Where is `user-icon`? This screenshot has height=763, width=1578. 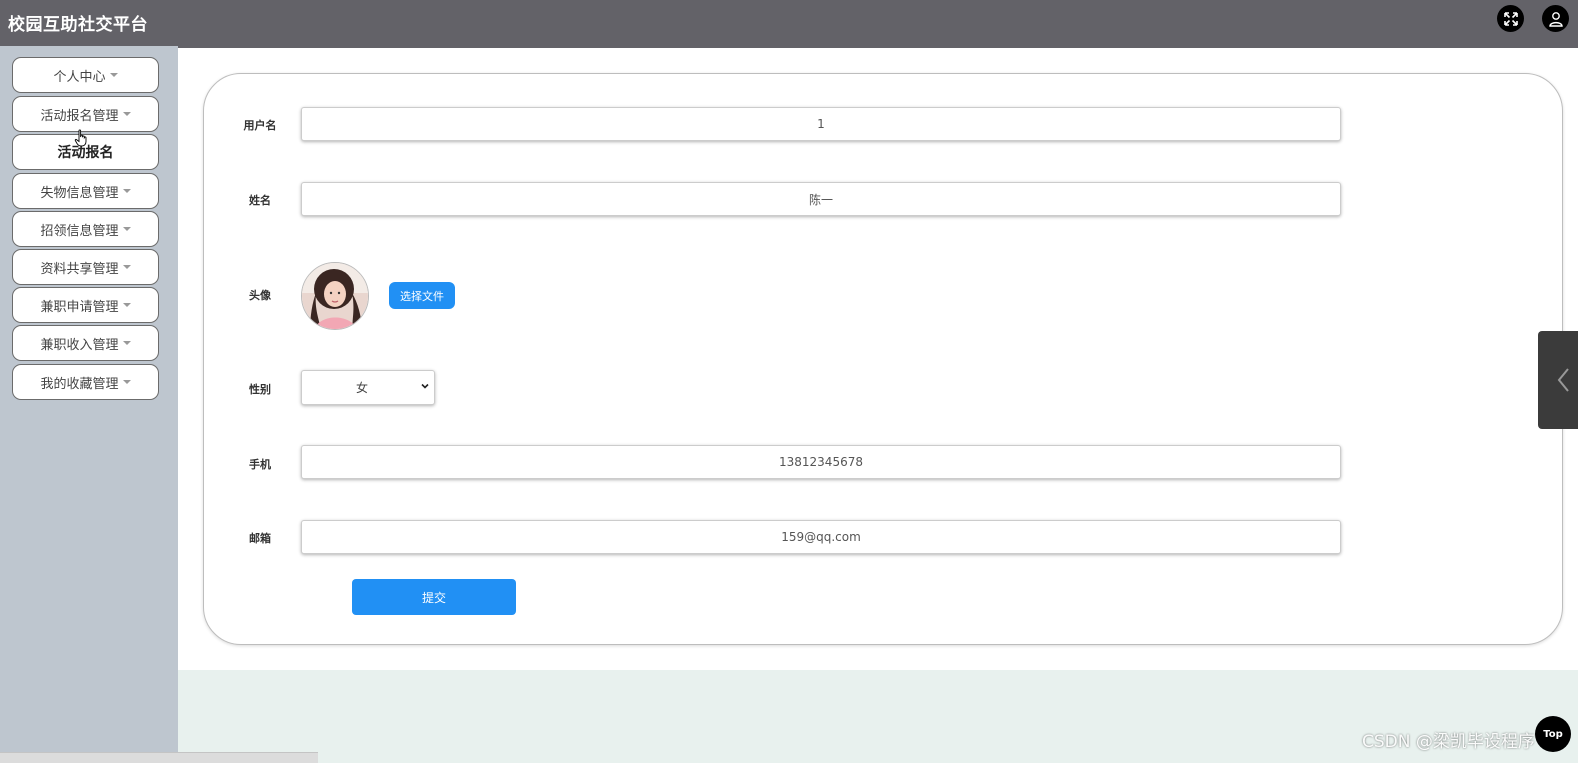
user-icon is located at coordinates (1555, 18).